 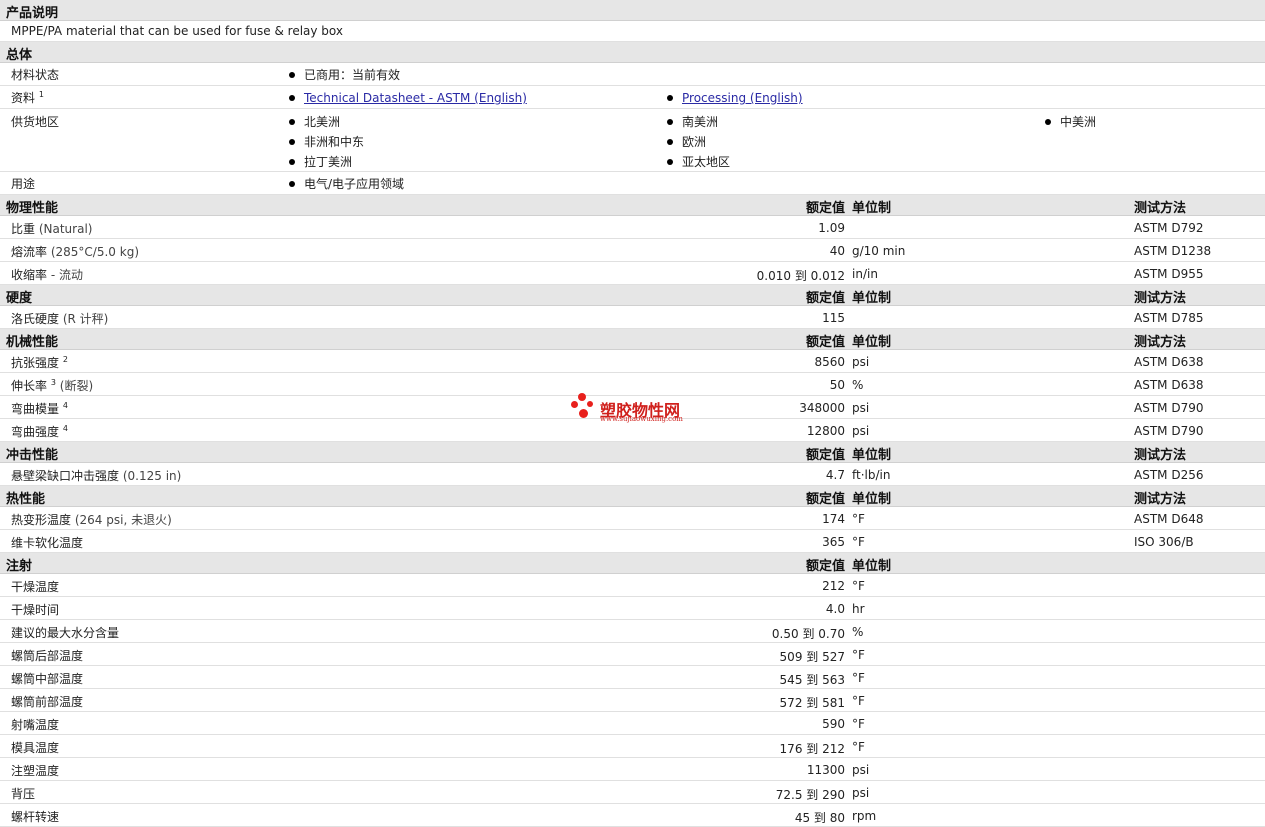 What do you see at coordinates (52, 229) in the screenshot?
I see `property-label: 比重 (Natural)` at bounding box center [52, 229].